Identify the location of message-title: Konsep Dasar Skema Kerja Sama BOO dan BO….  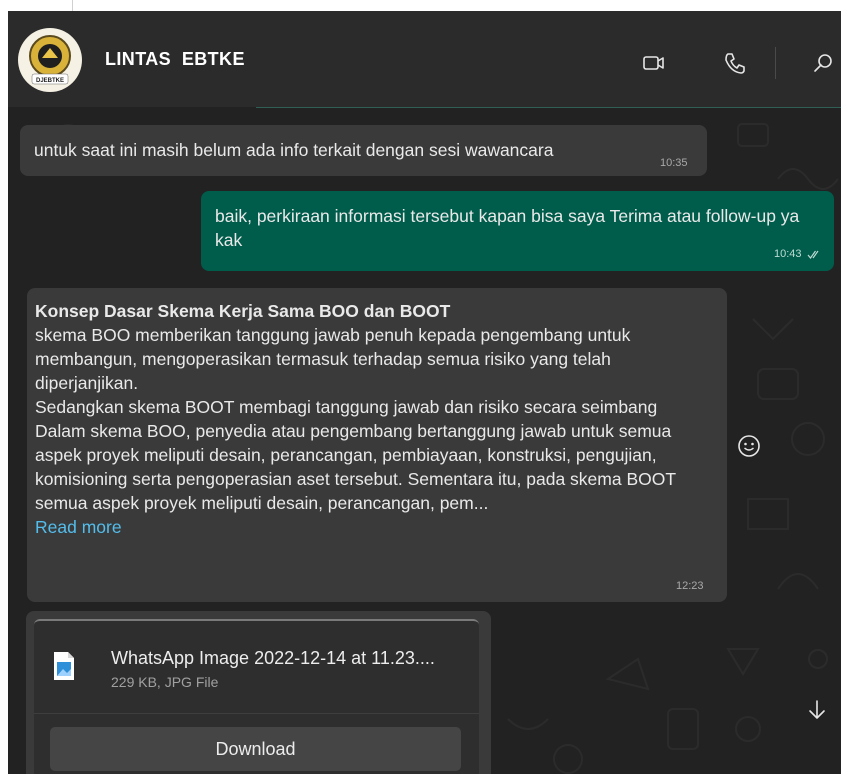
(243, 311).